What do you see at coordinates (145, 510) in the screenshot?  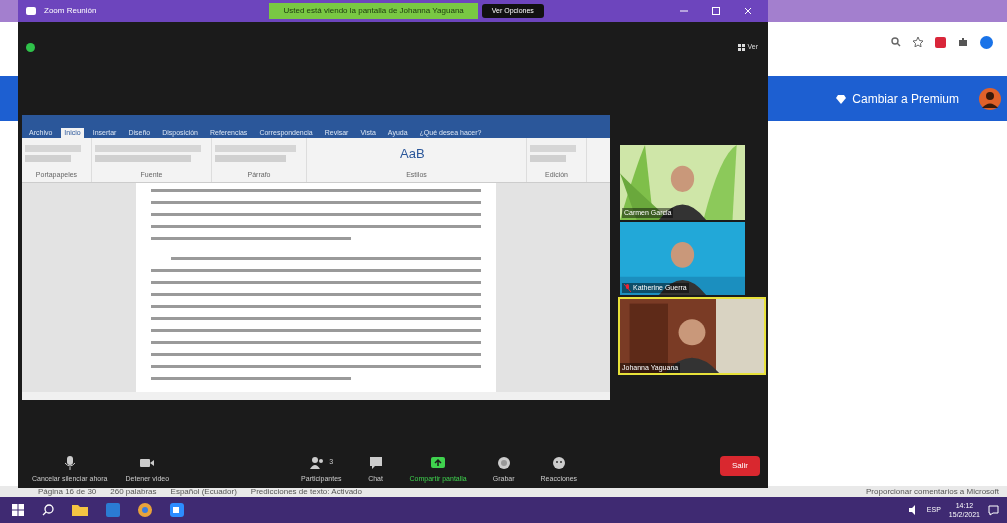 I see `browser-icon` at bounding box center [145, 510].